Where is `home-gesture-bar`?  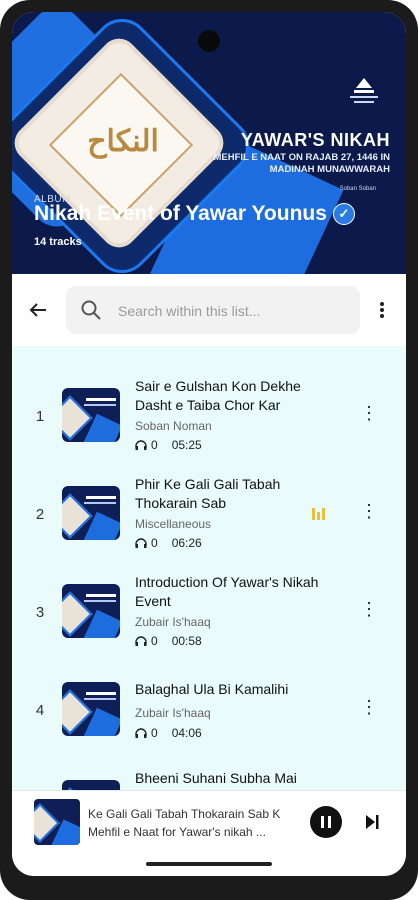
home-gesture-bar is located at coordinates (209, 864).